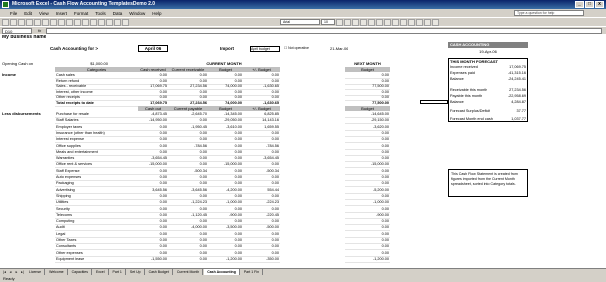 The width and height of the screenshot is (606, 282). What do you see at coordinates (96, 128) in the screenshot?
I see `disb-label-cell: Employer taxes` at bounding box center [96, 128].